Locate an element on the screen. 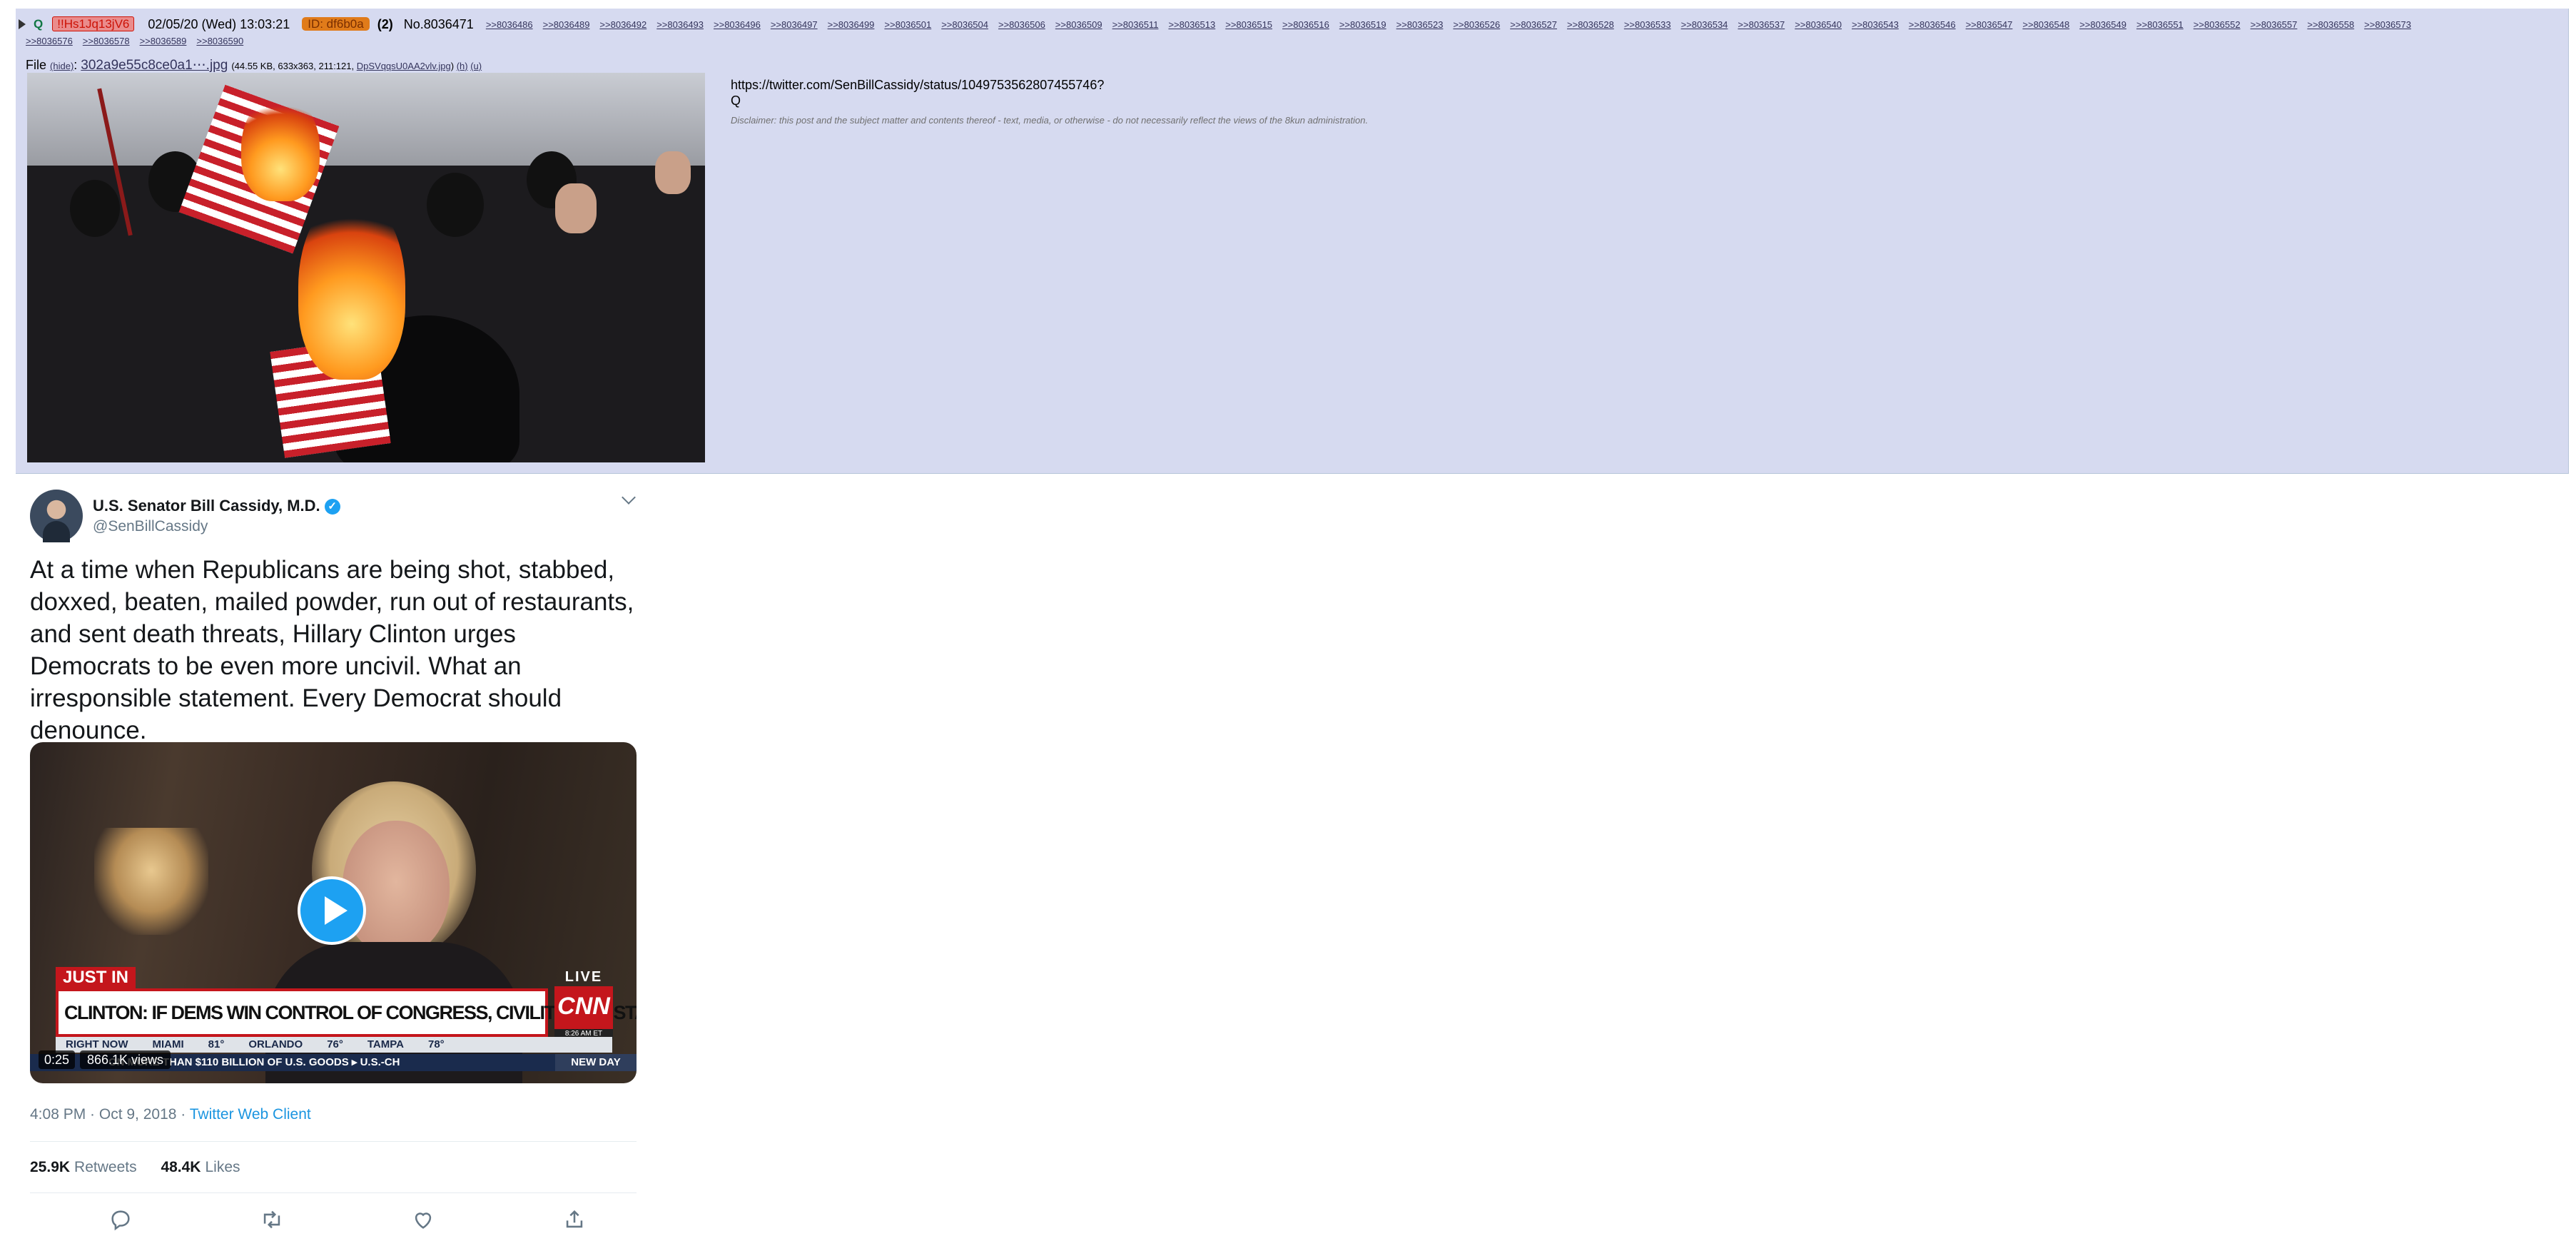  backlink: >>8036540 is located at coordinates (1818, 24).